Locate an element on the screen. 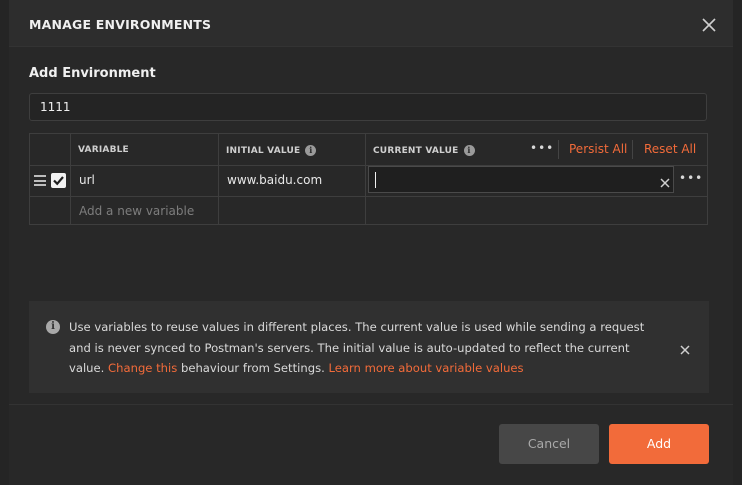 The width and height of the screenshot is (742, 485). persist-all-button: Persist All is located at coordinates (598, 149).